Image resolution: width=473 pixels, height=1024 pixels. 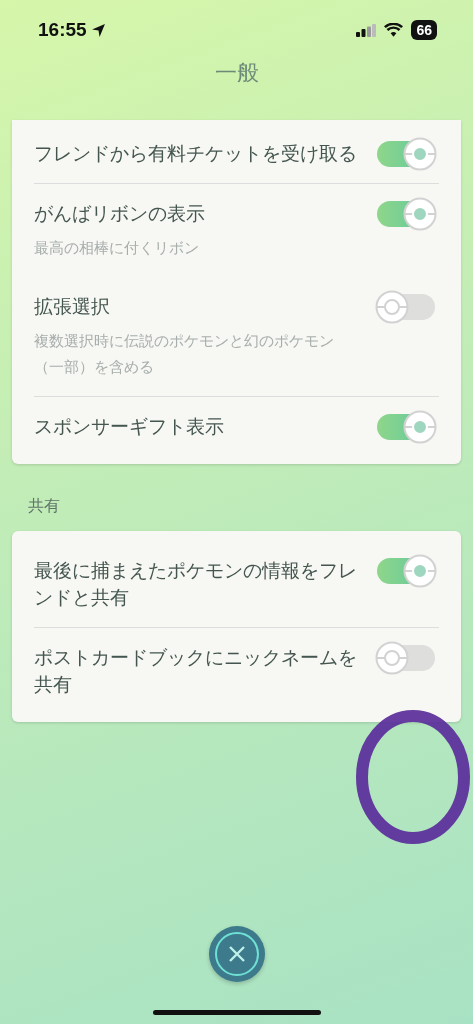 I want to click on section-header: 共有, so click(x=44, y=506).